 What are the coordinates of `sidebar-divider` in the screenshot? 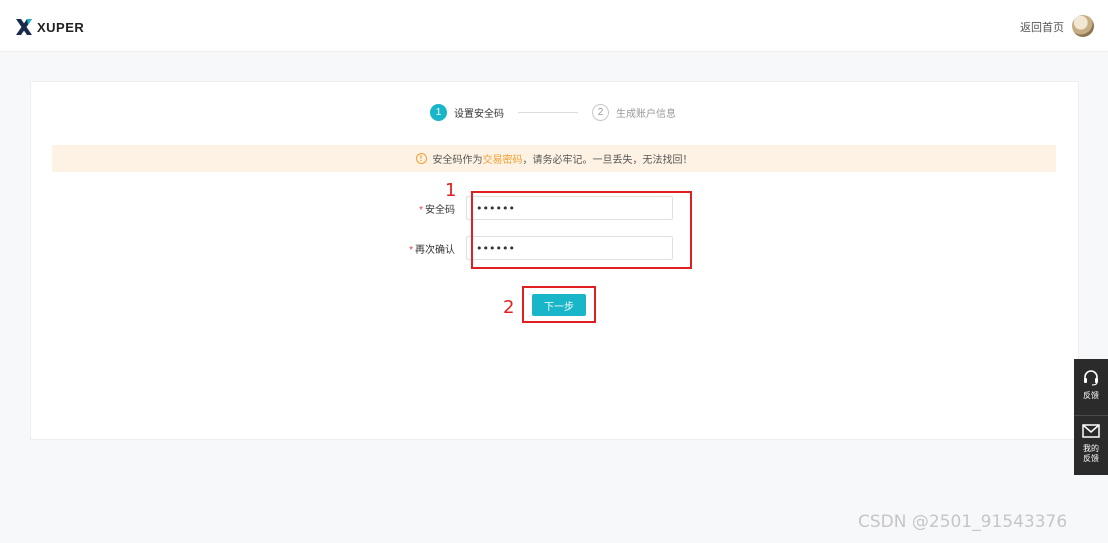 It's located at (1091, 415).